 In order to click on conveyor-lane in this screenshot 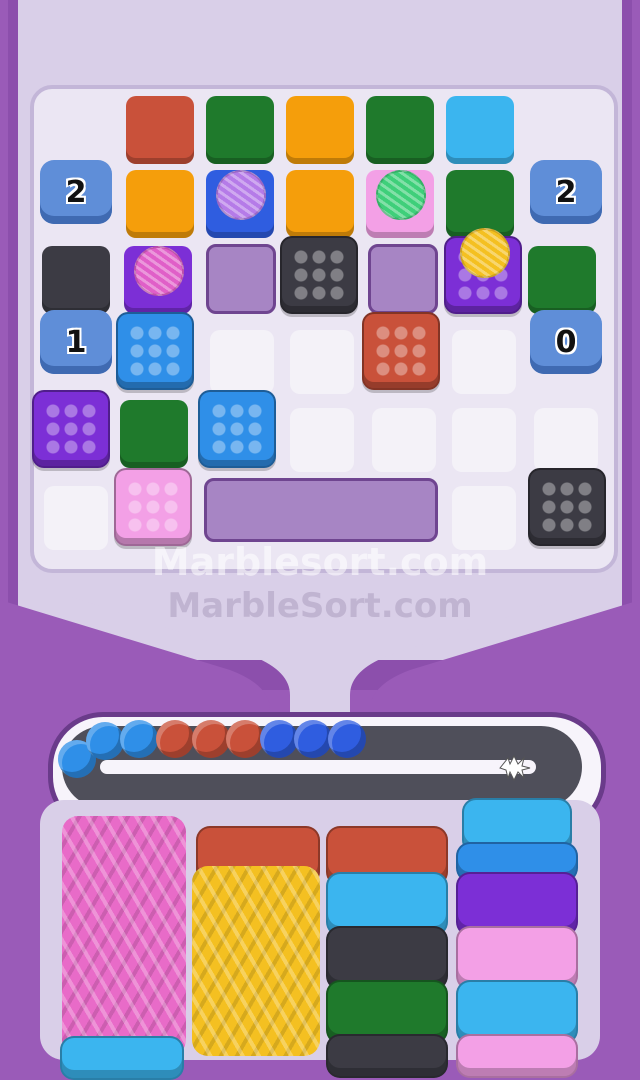, I will do `click(318, 767)`.